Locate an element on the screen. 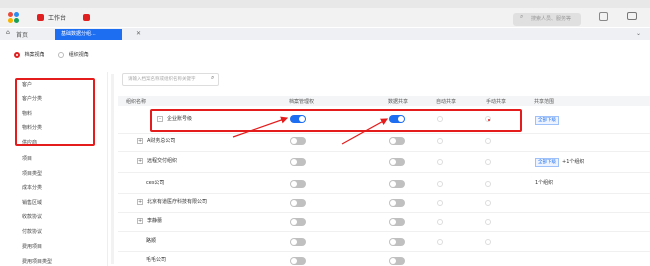  left-item-project-type: 项目类型 is located at coordinates (32, 173).